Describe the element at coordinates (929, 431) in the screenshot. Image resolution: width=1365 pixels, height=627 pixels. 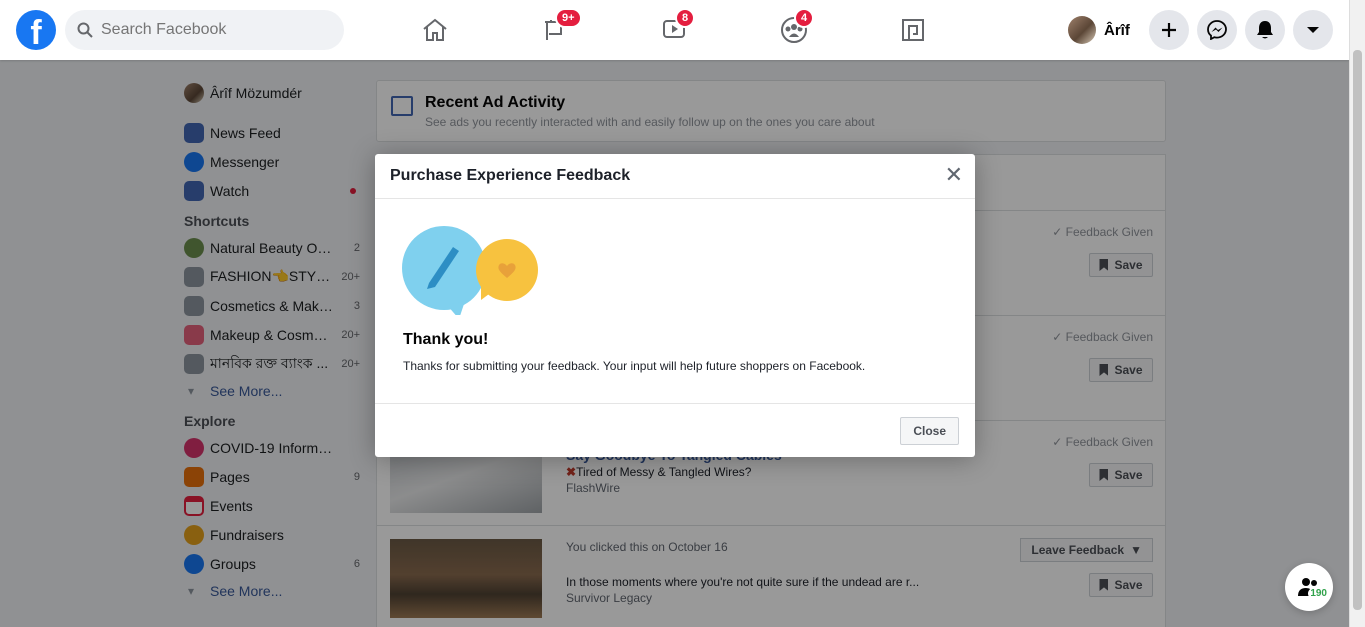
I see `close-button: Close` at that location.